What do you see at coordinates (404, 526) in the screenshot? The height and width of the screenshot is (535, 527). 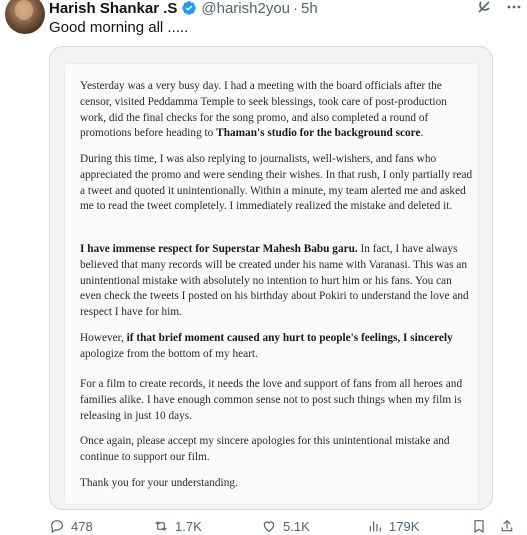 I see `views-count: 179K` at bounding box center [404, 526].